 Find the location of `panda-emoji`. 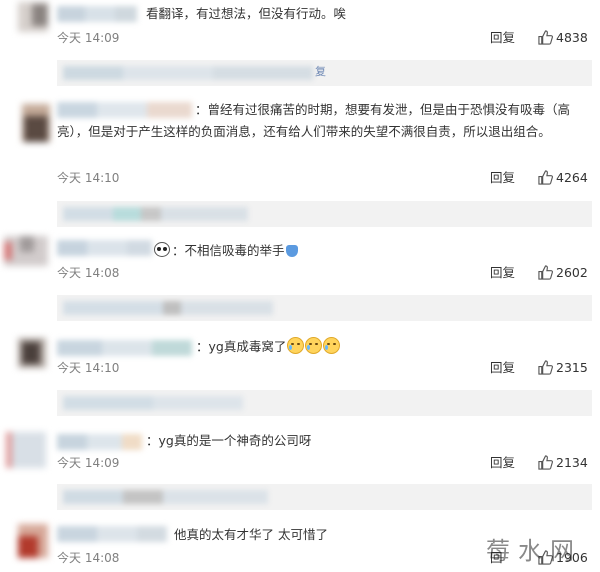

panda-emoji is located at coordinates (162, 249).